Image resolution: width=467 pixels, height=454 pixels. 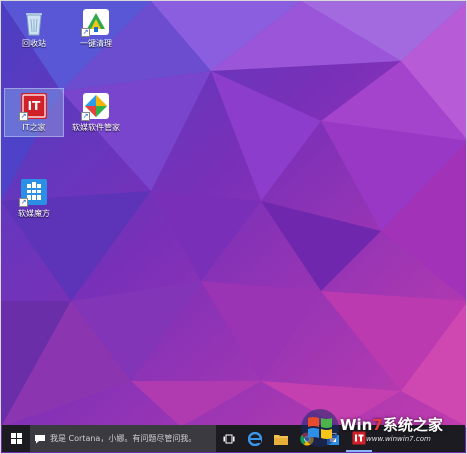 I want to click on desktop-icon-one-click-cleanup: ↗ 一键清理, so click(x=96, y=28).